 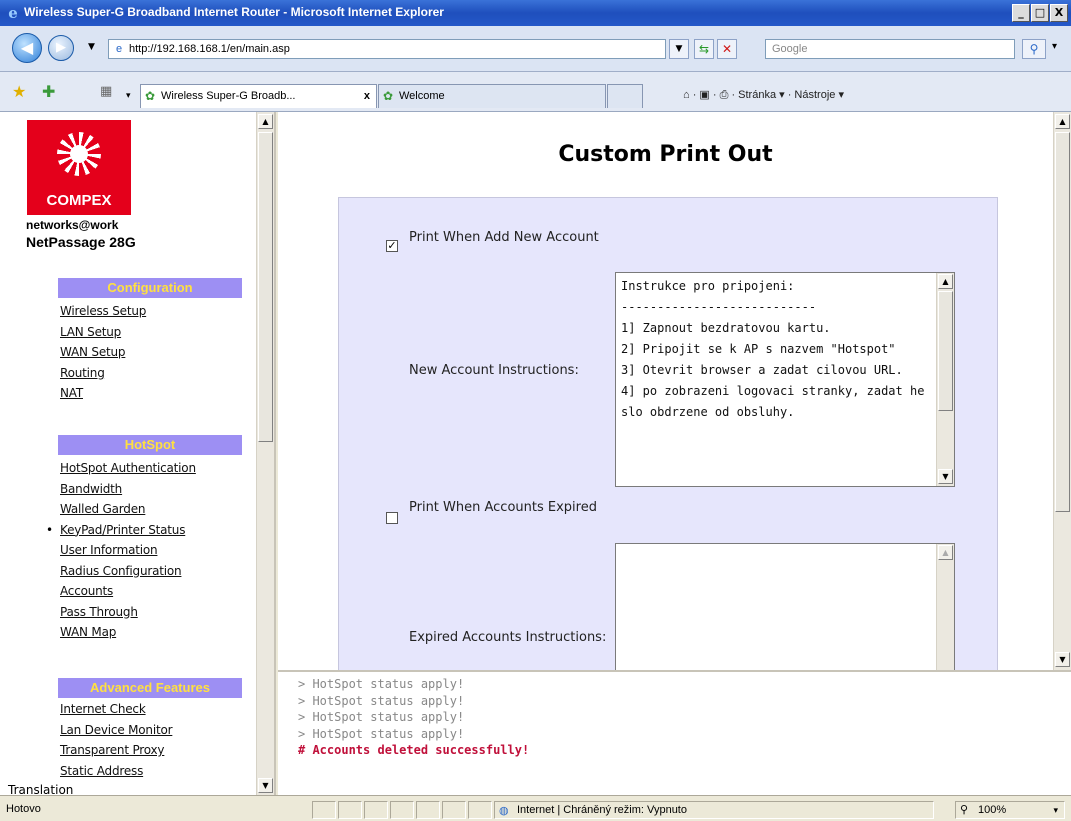 I want to click on expired-instructions-textarea: ▲, so click(x=785, y=606).